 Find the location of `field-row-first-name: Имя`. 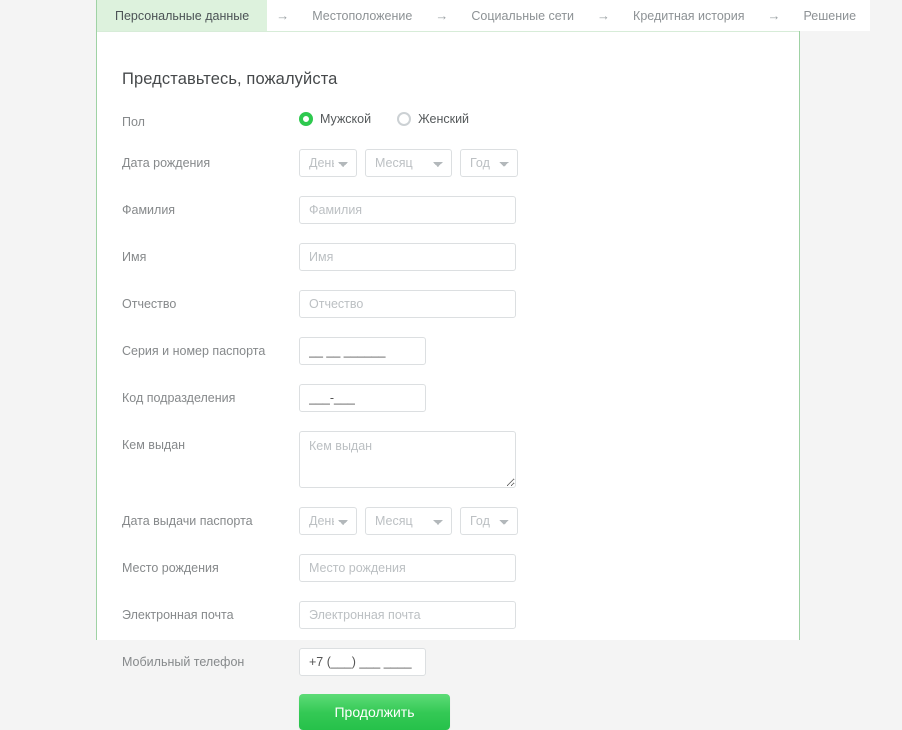

field-row-first-name: Имя is located at coordinates (448, 257).